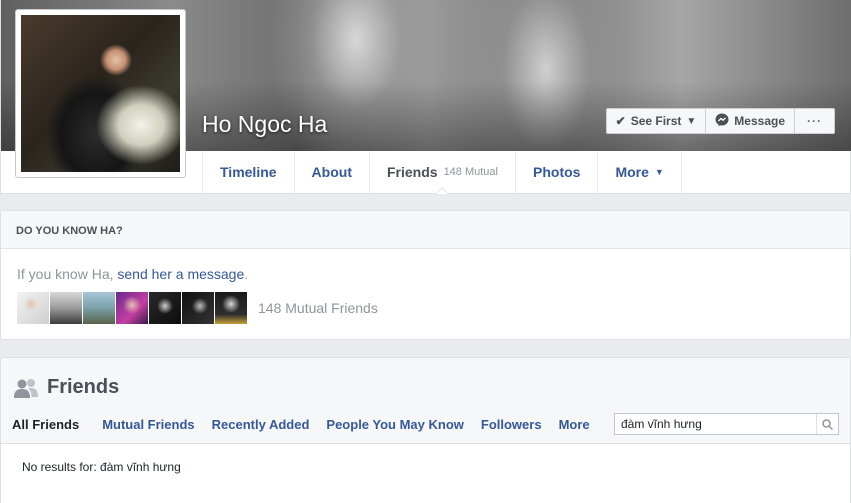 The width and height of the screenshot is (851, 503). Describe the element at coordinates (246, 274) in the screenshot. I see `know-suffix: .` at that location.